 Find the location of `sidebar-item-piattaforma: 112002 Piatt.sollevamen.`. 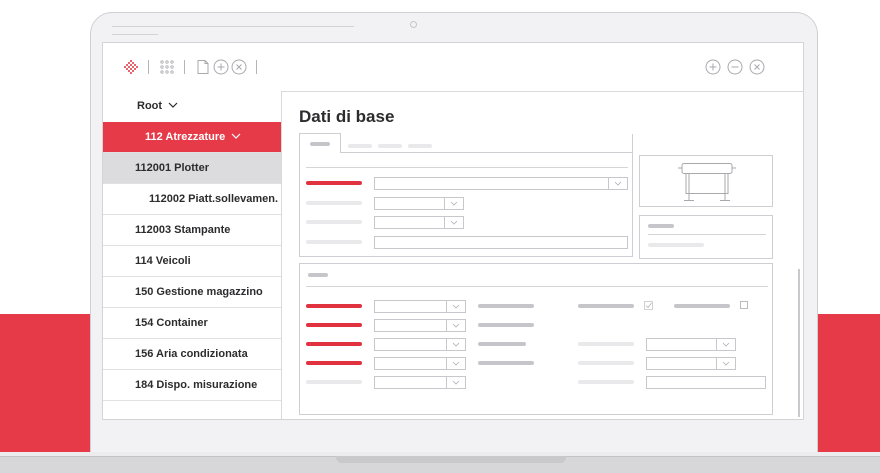

sidebar-item-piattaforma: 112002 Piatt.sollevamen. is located at coordinates (192, 199).